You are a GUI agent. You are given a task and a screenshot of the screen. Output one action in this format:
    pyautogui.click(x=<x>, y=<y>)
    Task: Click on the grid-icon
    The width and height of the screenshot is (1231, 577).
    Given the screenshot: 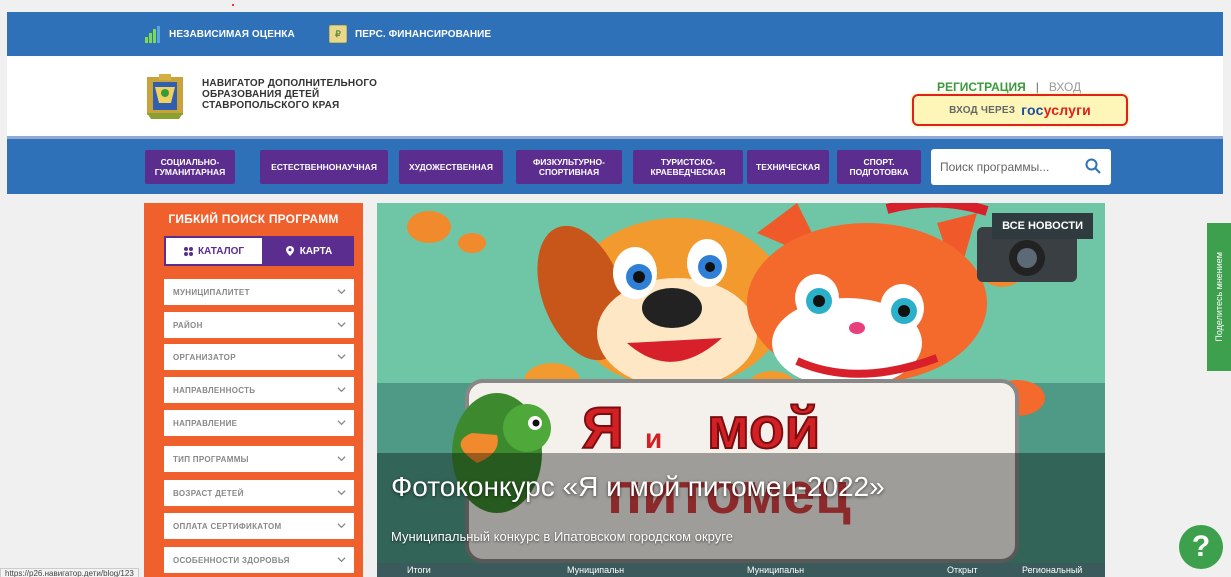 What is the action you would take?
    pyautogui.click(x=188, y=251)
    